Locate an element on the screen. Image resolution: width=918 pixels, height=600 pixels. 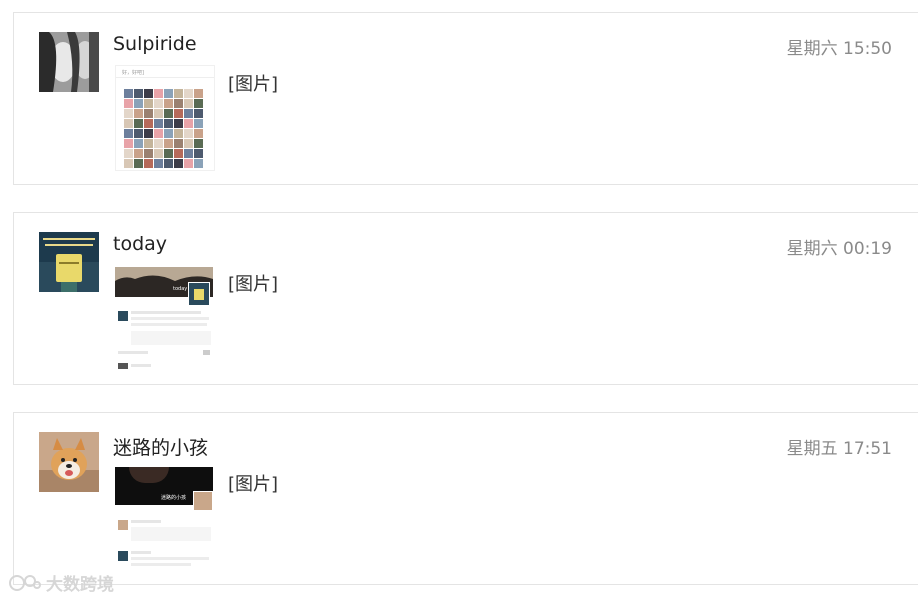
contact-name: 迷路的小孩 is located at coordinates (161, 448).